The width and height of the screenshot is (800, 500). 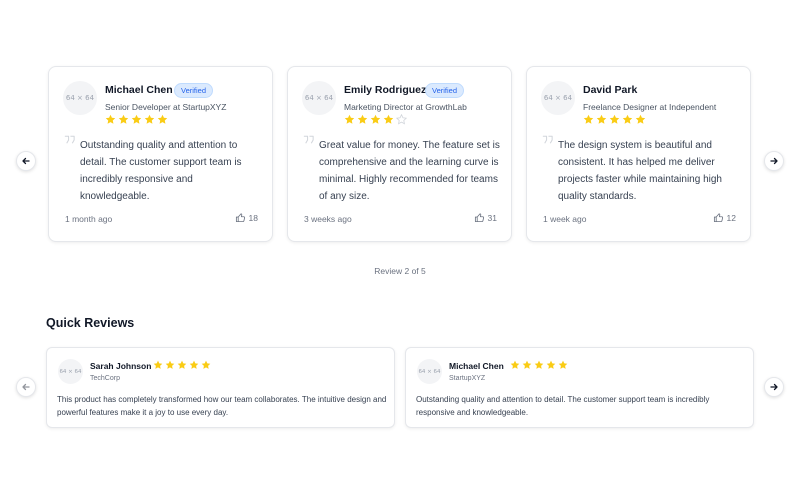 What do you see at coordinates (400, 271) in the screenshot?
I see `carousel-pager-text: Review 2 of 5` at bounding box center [400, 271].